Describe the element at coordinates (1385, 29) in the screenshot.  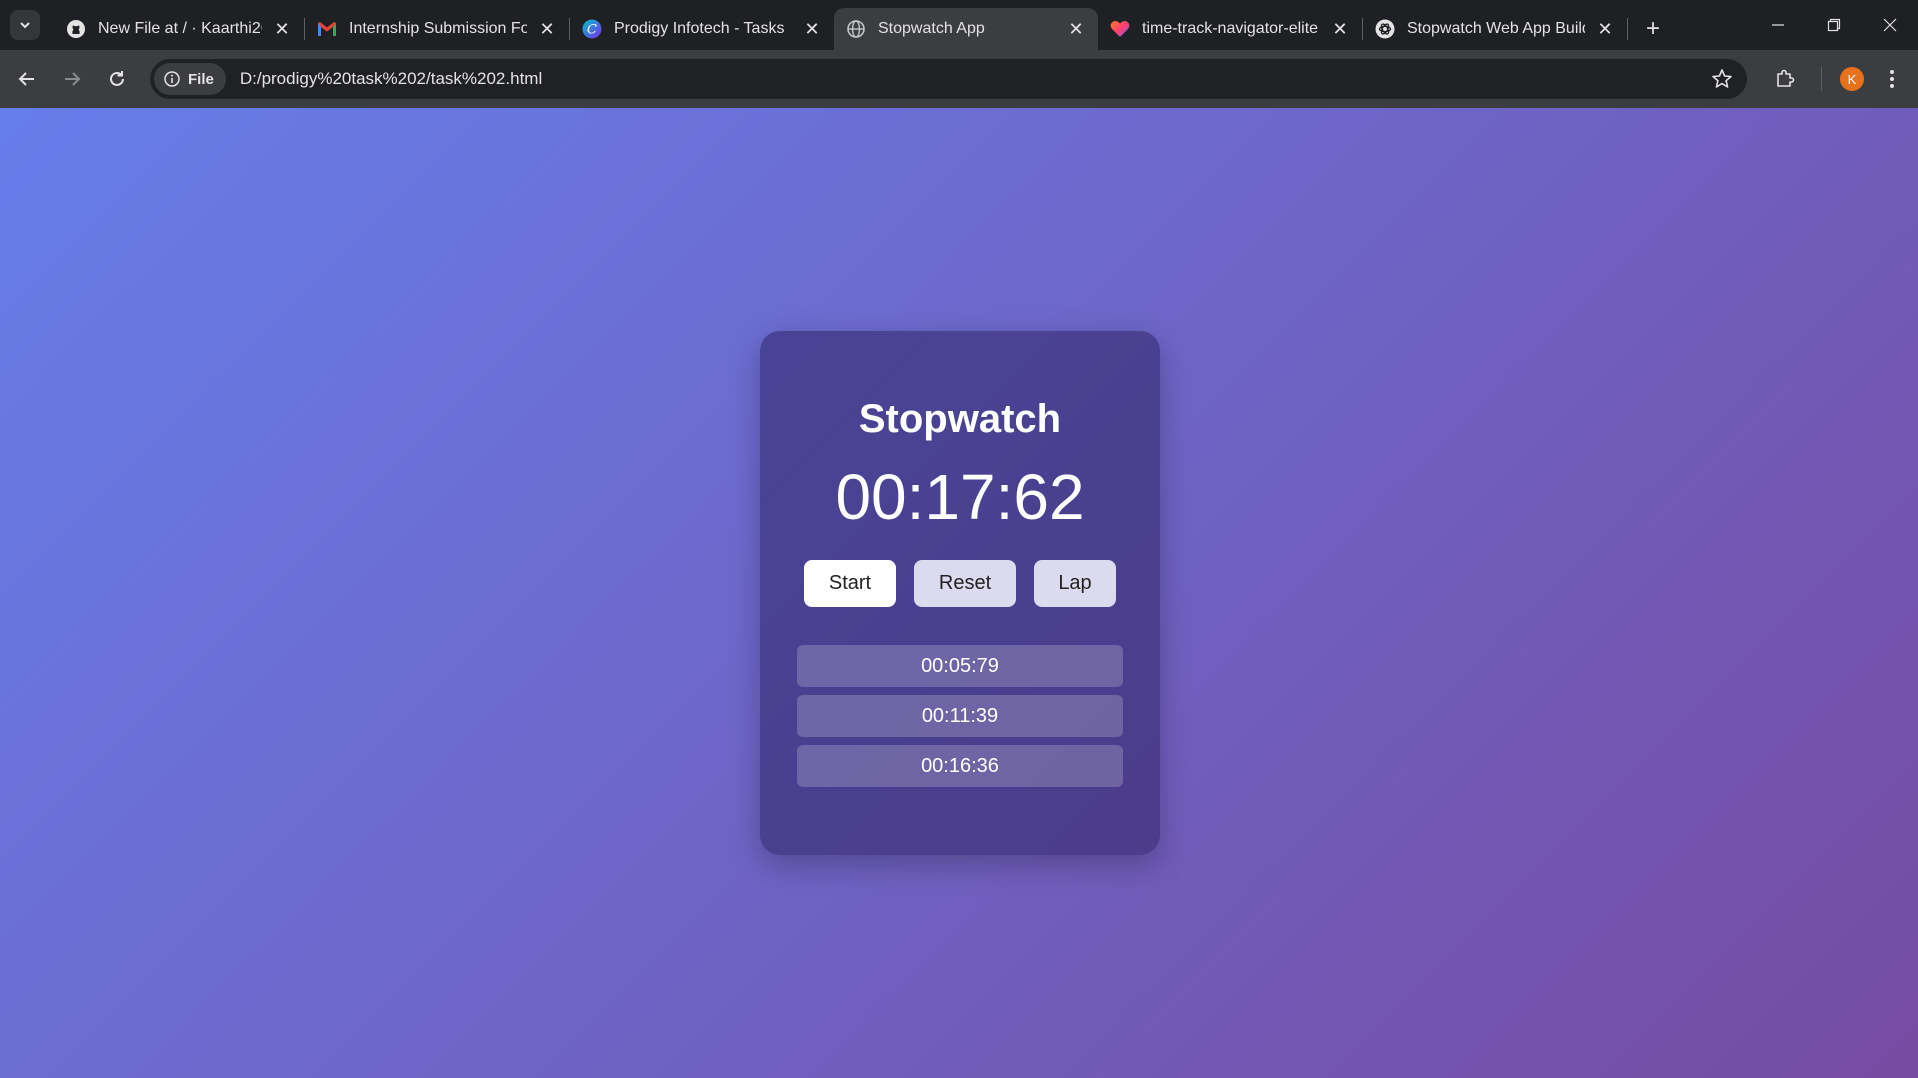
I see `openai-icon` at that location.